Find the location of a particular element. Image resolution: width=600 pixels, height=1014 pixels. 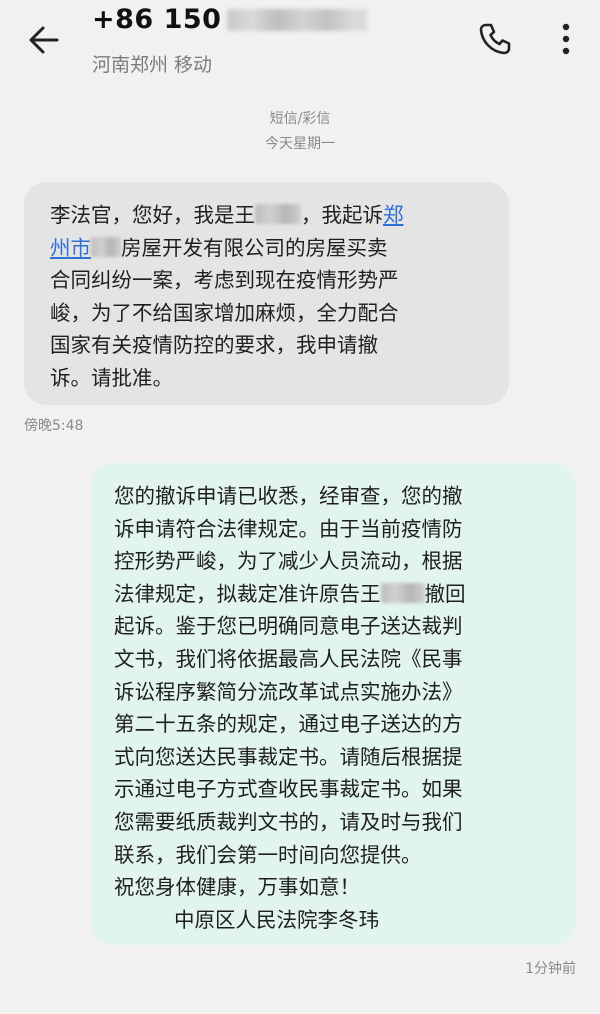

outgoing-message-time: 1分钟前 is located at coordinates (550, 969).